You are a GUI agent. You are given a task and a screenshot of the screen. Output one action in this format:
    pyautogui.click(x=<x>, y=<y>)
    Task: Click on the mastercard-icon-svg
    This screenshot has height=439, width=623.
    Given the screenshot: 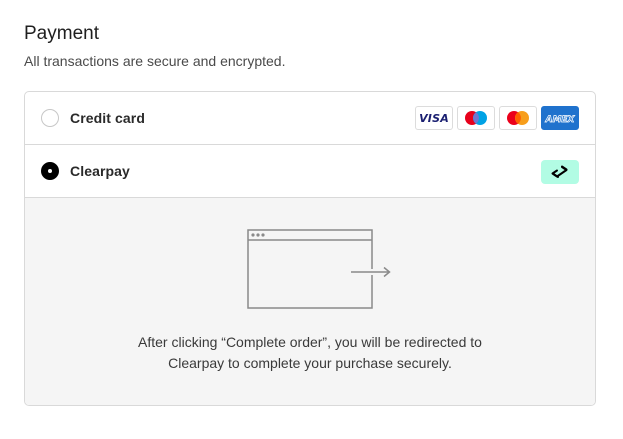 What is the action you would take?
    pyautogui.click(x=518, y=118)
    